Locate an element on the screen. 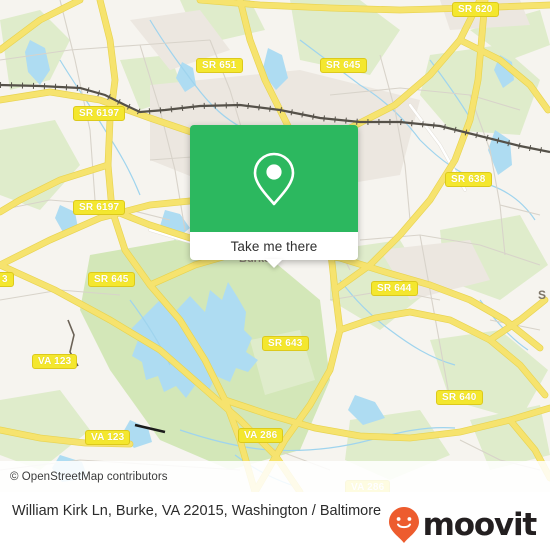  osm-attribution-text: © OpenStreetMap contributors is located at coordinates (84, 477).